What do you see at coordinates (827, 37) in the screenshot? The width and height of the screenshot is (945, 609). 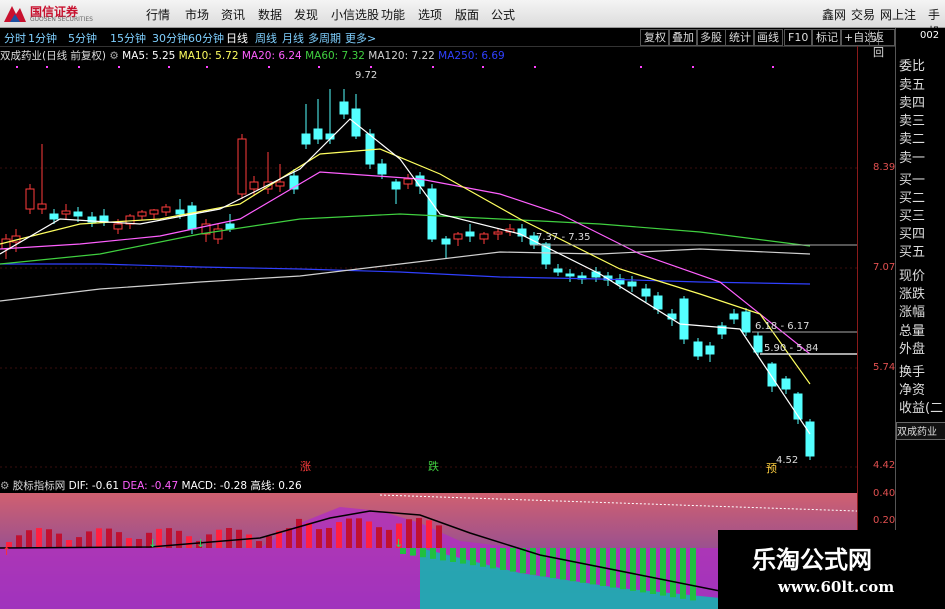 I see `biaoji-button: 标记` at bounding box center [827, 37].